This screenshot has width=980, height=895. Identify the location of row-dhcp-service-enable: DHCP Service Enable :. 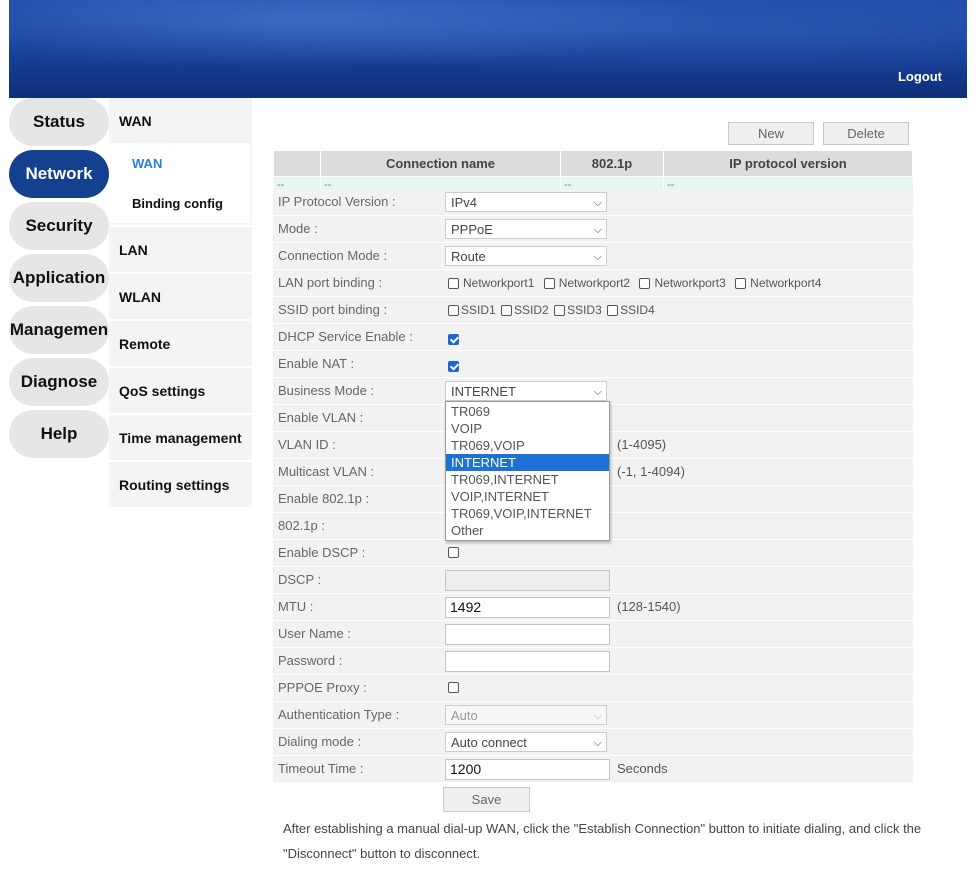
(593, 337).